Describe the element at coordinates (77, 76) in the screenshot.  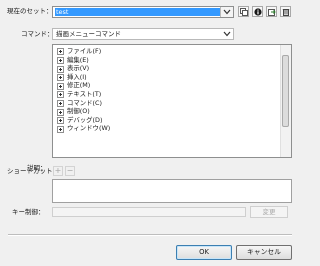
I see `tree-item-label: 挿入(I)` at that location.